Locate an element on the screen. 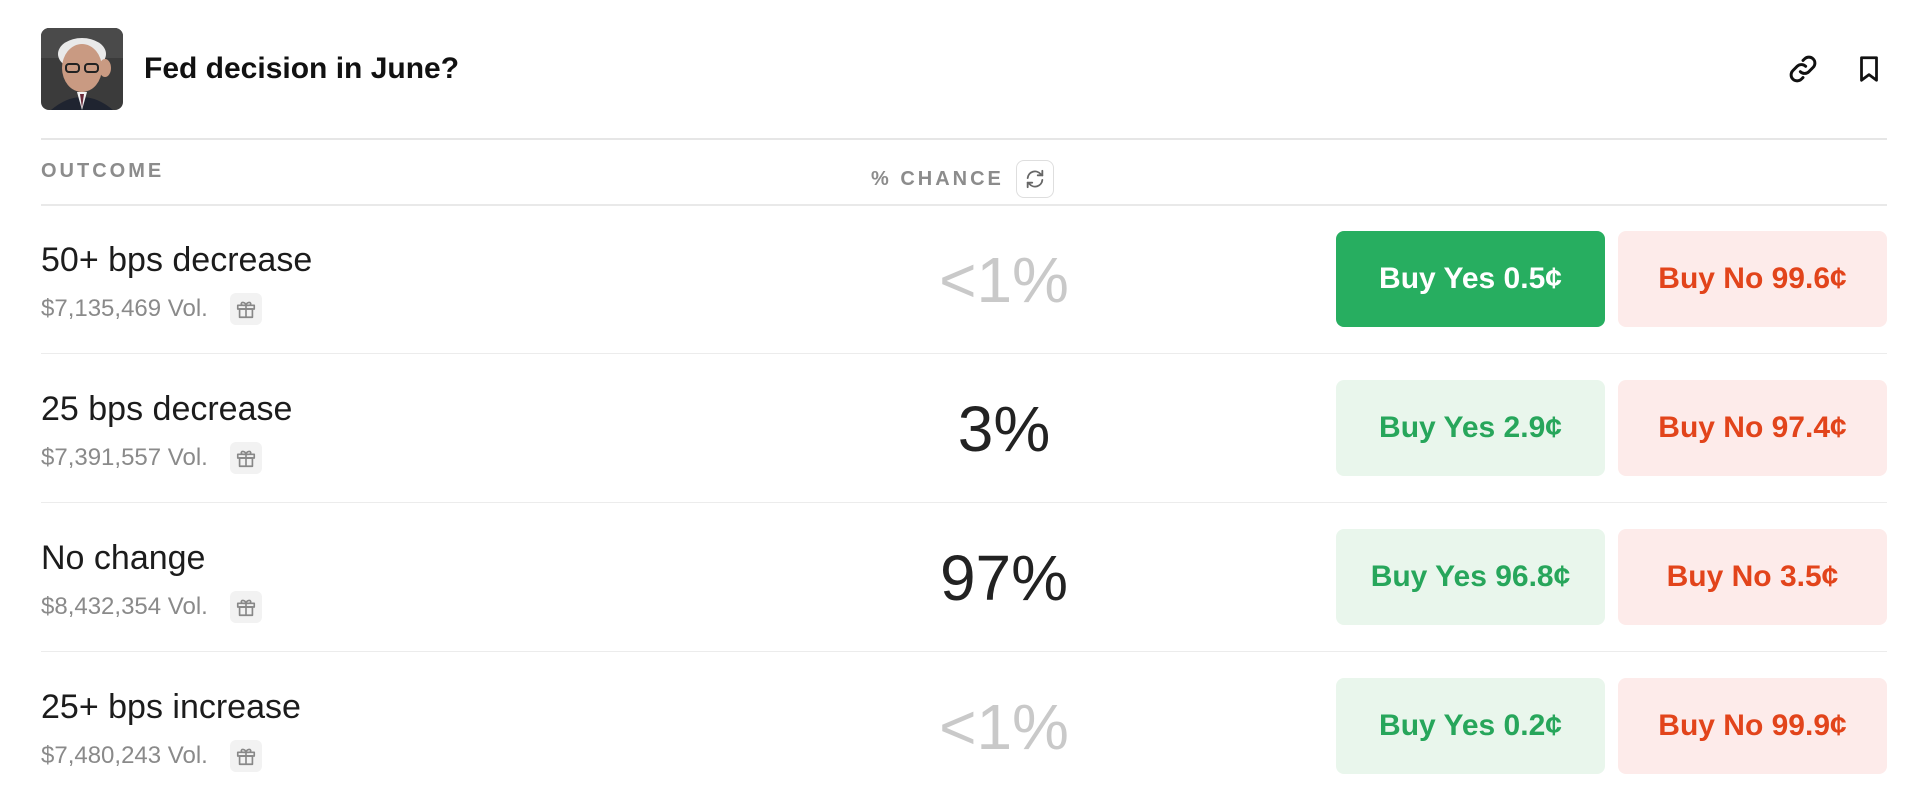 The image size is (1926, 801). buy-yes-button: Buy Yes 0.5¢ is located at coordinates (1470, 279).